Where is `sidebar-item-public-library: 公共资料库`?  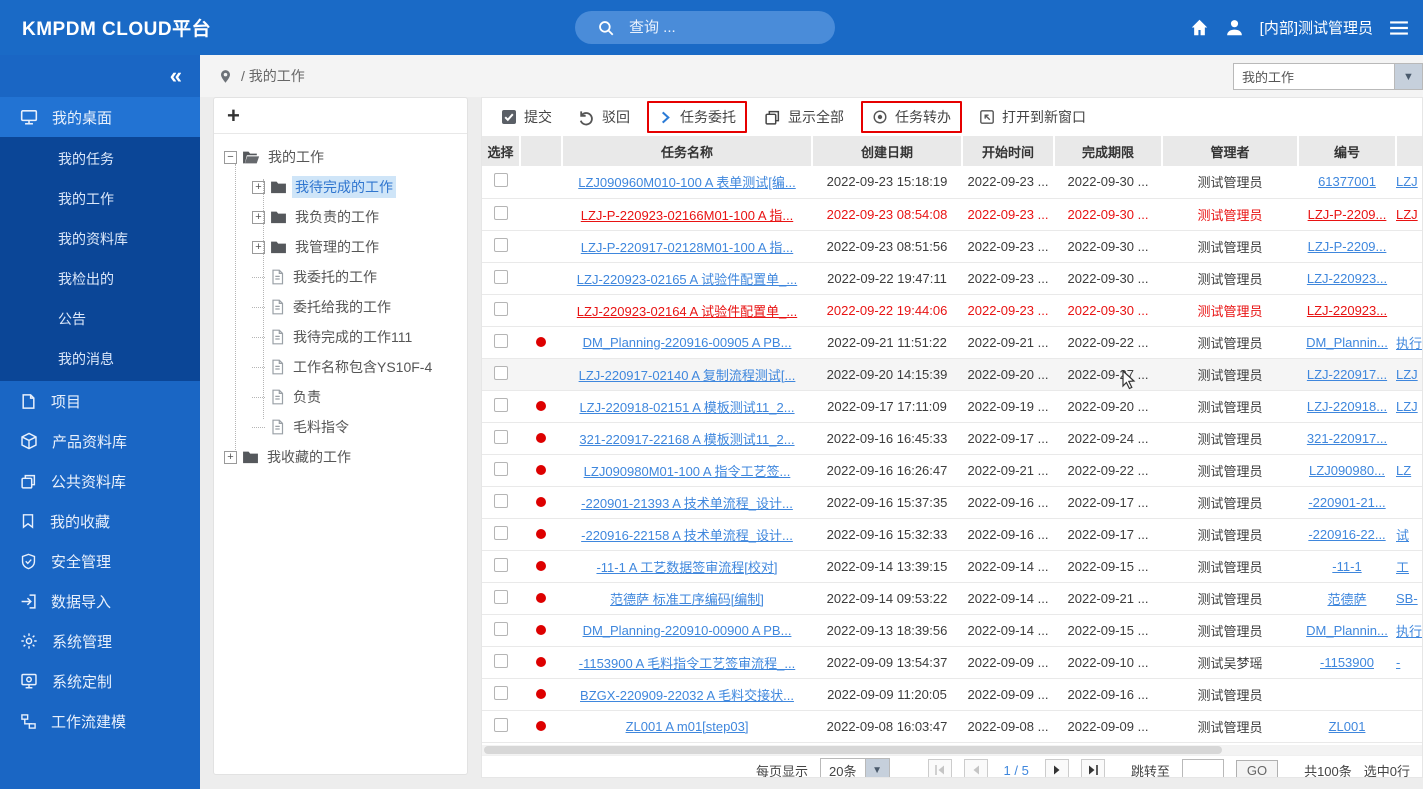
sidebar-item-public-library: 公共资料库 is located at coordinates (100, 481).